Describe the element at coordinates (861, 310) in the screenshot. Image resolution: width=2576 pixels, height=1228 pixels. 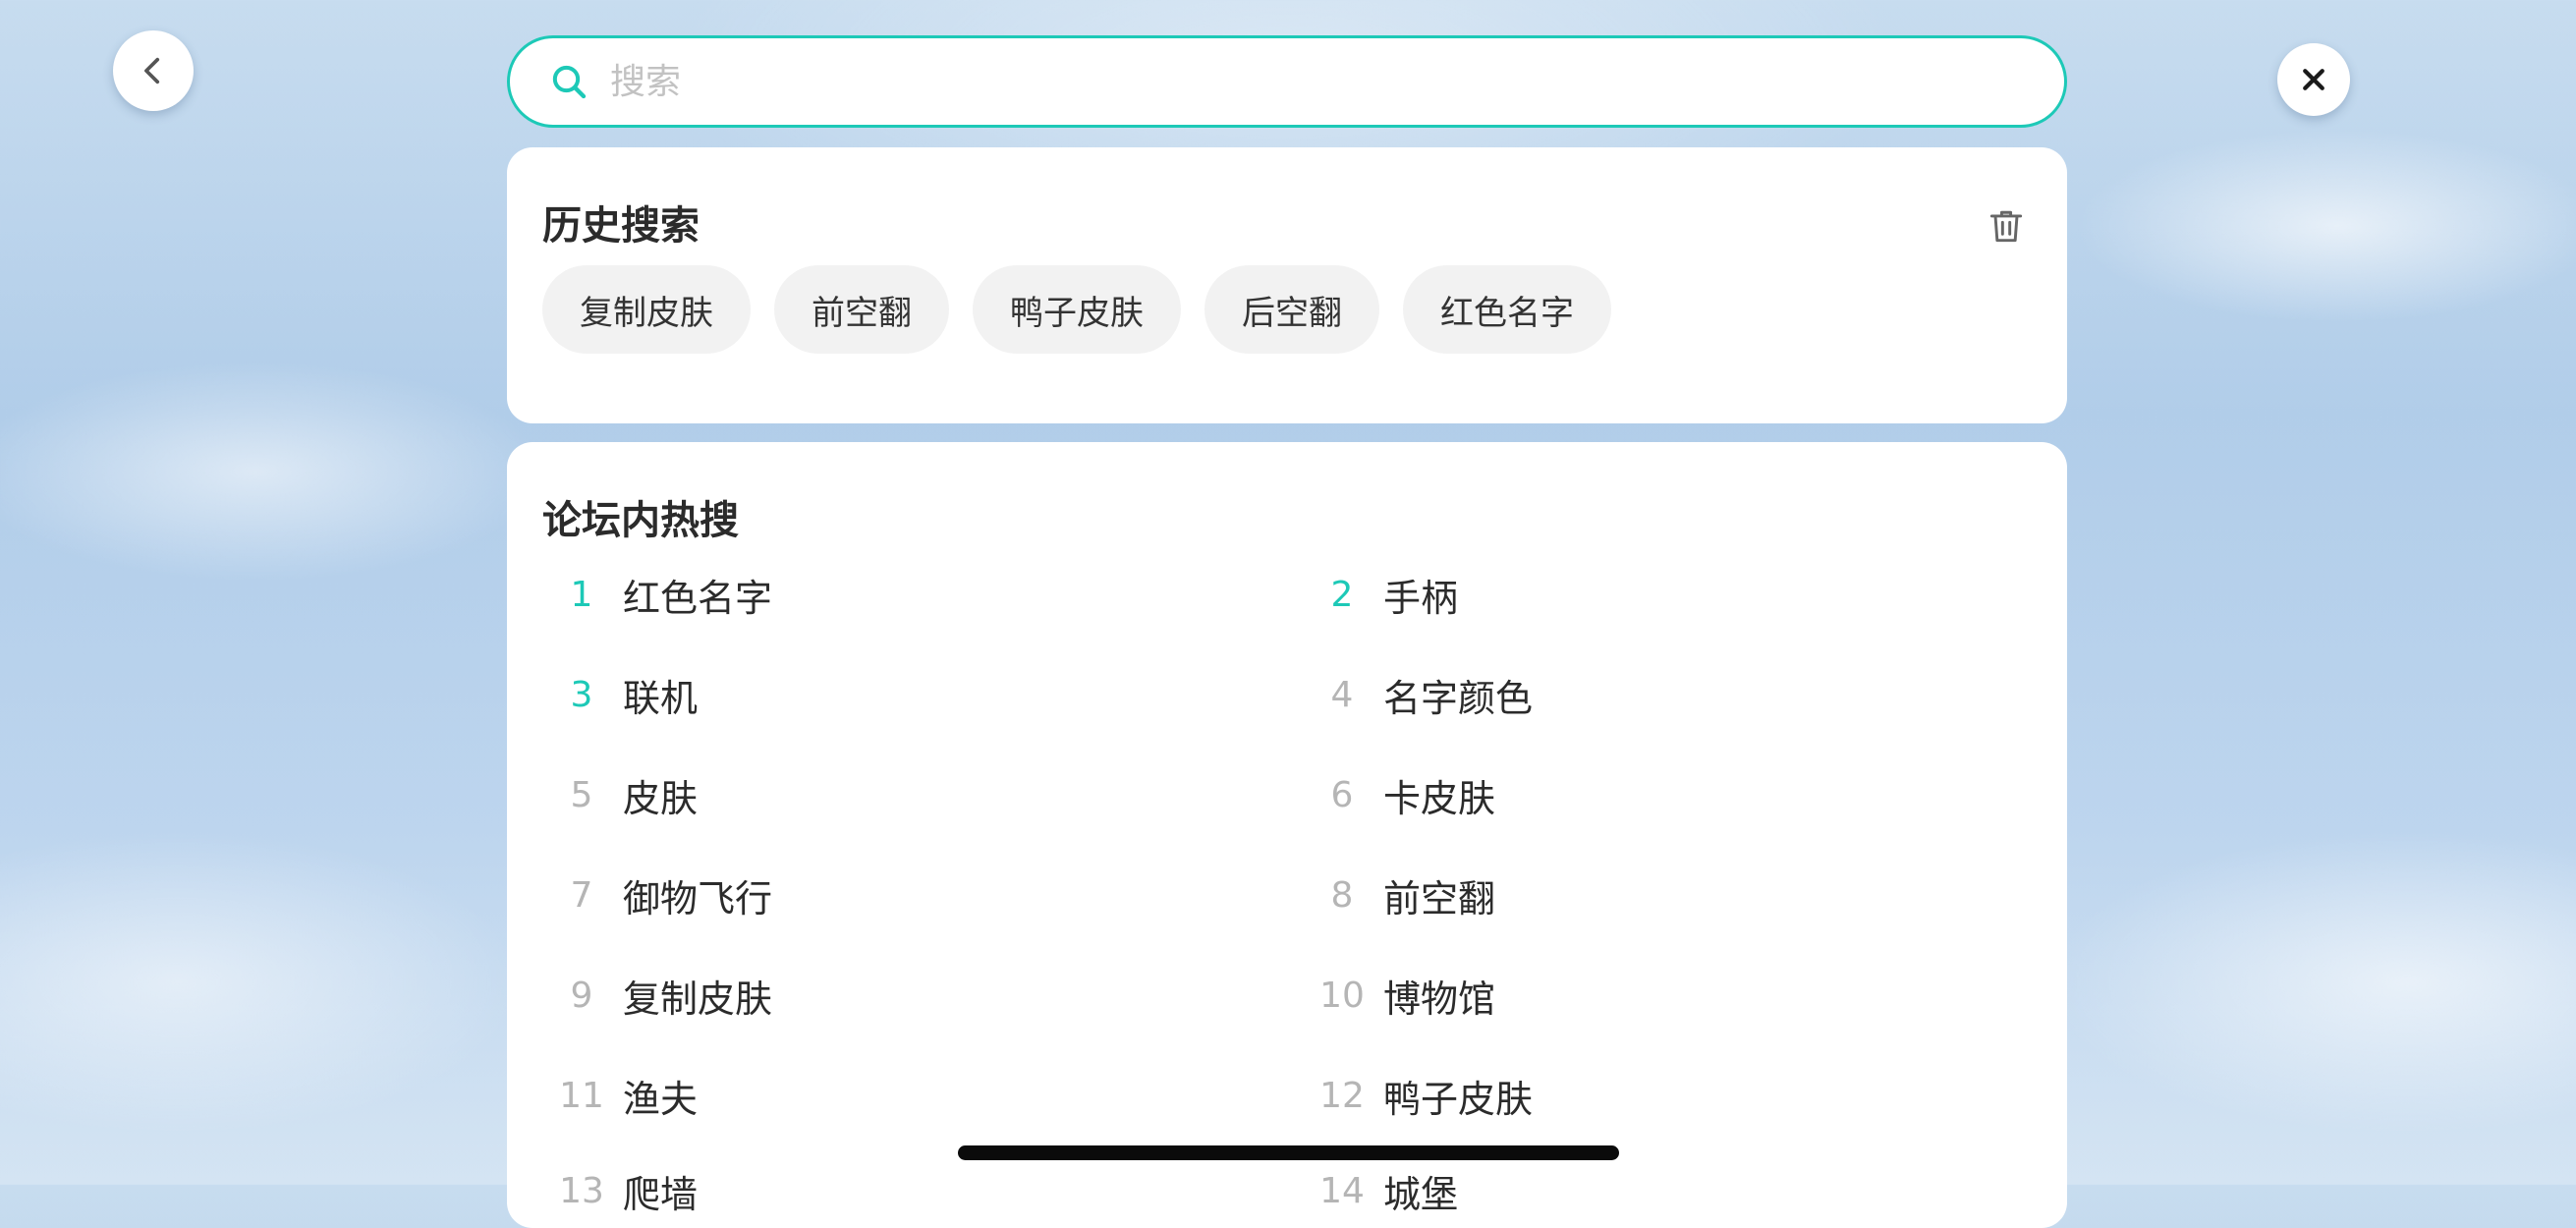
I see `history-chip: 前空翻` at that location.